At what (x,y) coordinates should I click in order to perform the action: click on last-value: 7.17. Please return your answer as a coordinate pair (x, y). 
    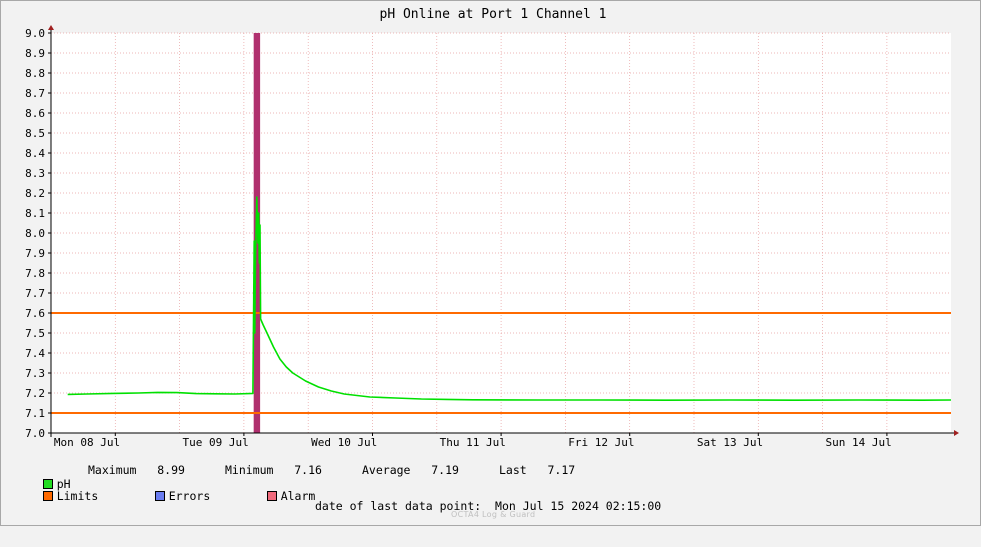
    Looking at the image, I should click on (561, 470).